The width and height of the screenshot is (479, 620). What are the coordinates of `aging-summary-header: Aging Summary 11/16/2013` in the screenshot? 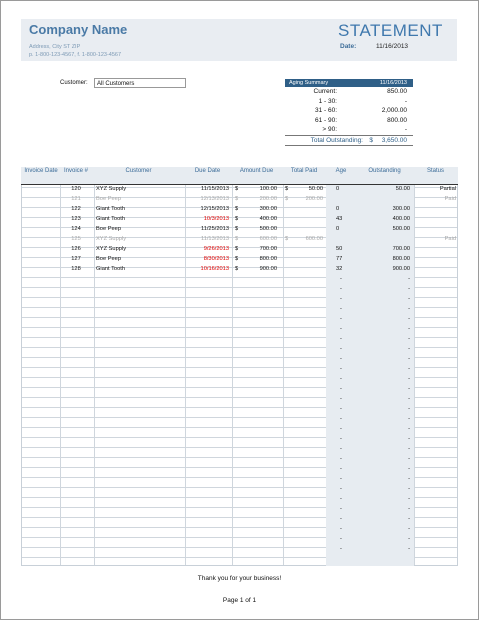 It's located at (349, 83).